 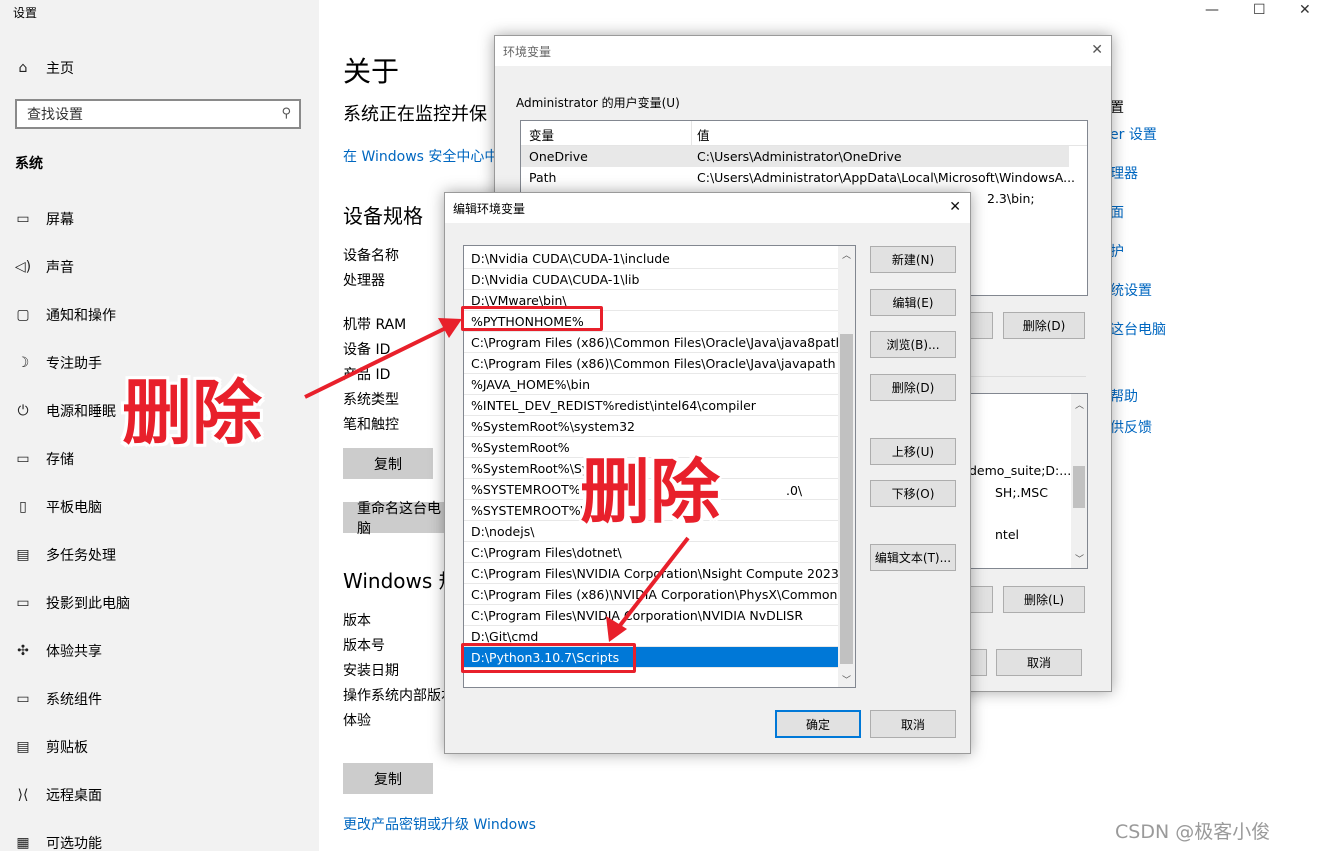 What do you see at coordinates (650, 492) in the screenshot?
I see `delete-annotation-2: 删除` at bounding box center [650, 492].